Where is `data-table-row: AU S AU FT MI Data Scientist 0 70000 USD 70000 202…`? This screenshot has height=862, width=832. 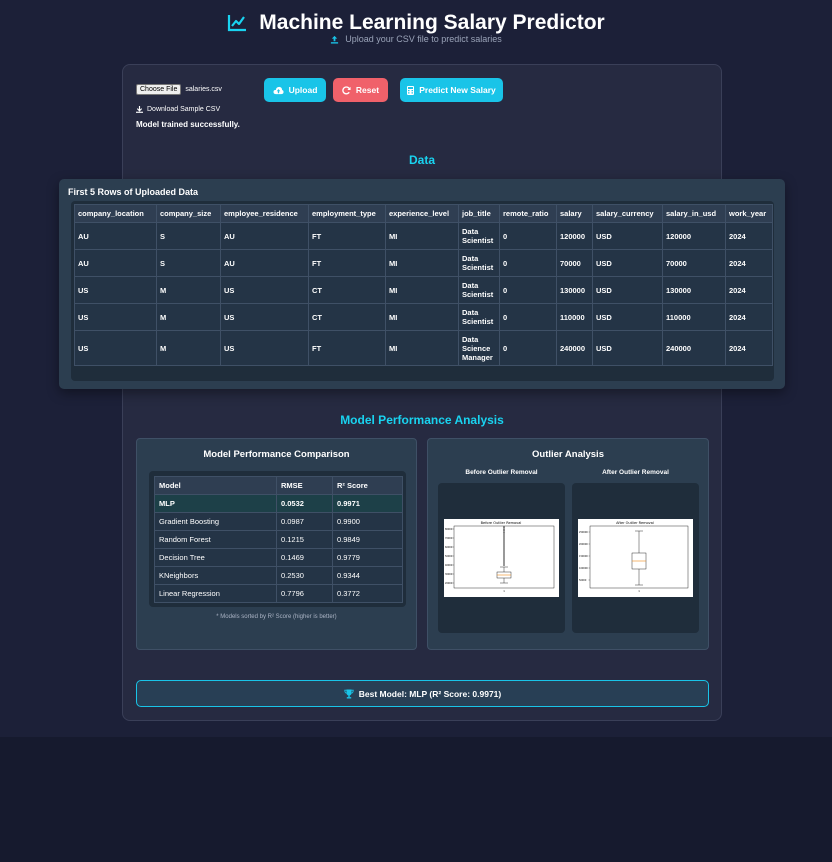 data-table-row: AU S AU FT MI Data Scientist 0 70000 USD 70000 202… is located at coordinates (423, 263).